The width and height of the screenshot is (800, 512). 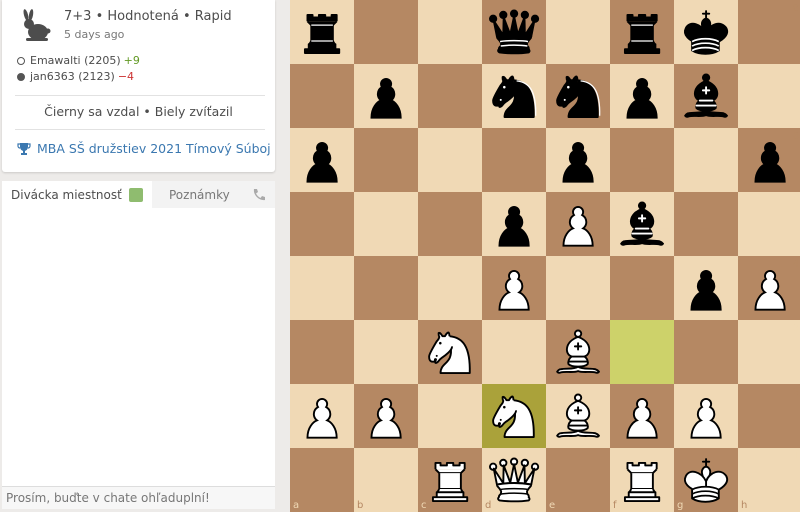 I want to click on square-a7, so click(x=322, y=96).